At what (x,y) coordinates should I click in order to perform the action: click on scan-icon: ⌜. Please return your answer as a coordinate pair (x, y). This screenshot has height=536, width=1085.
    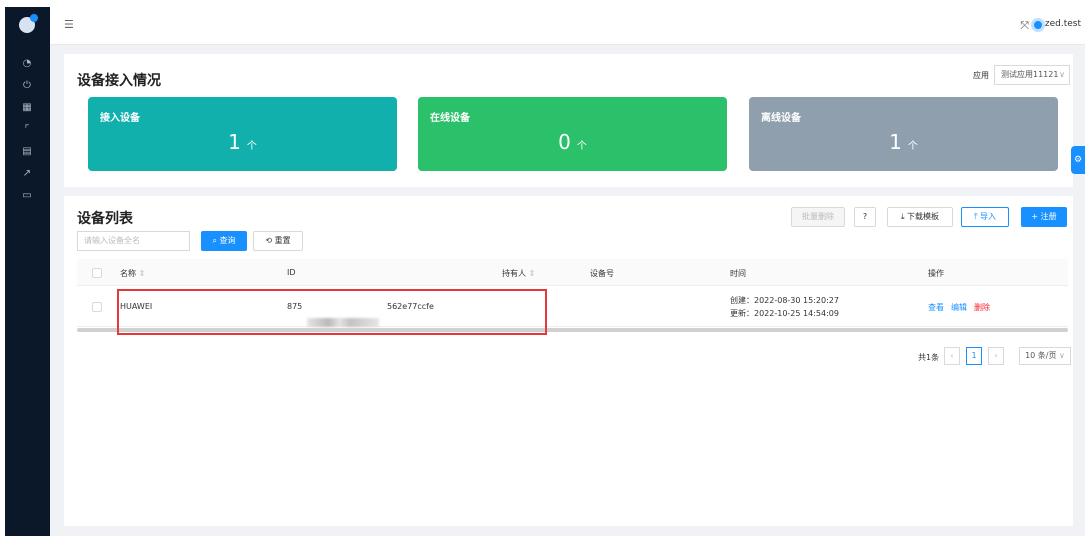
    Looking at the image, I should click on (27, 130).